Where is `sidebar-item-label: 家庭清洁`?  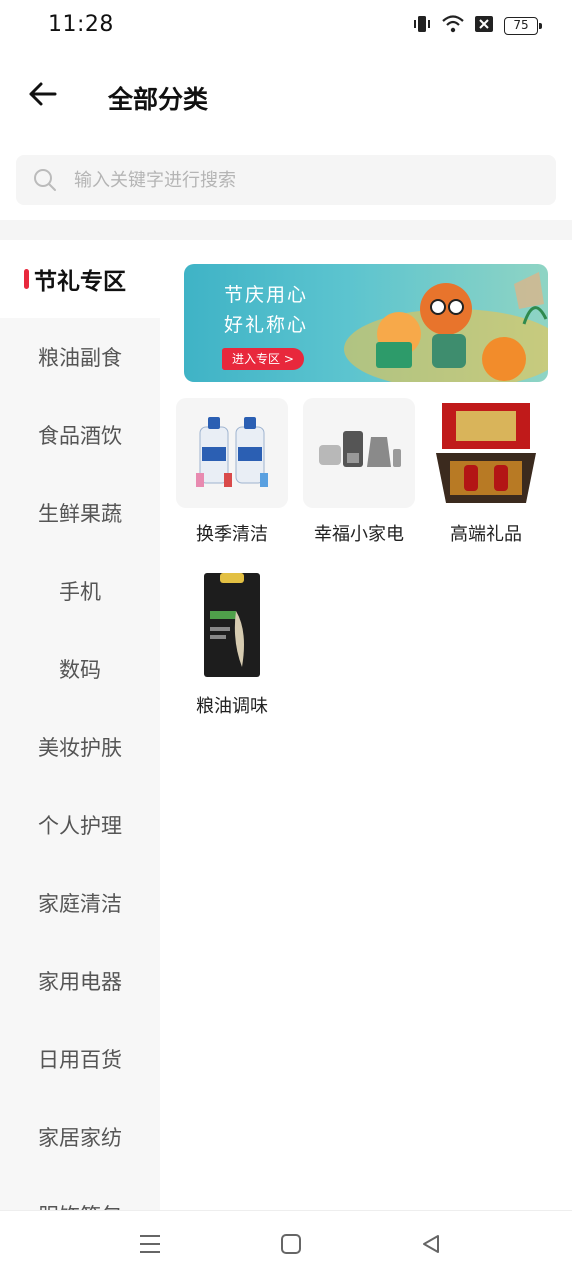
sidebar-item-label: 家庭清洁 is located at coordinates (80, 904).